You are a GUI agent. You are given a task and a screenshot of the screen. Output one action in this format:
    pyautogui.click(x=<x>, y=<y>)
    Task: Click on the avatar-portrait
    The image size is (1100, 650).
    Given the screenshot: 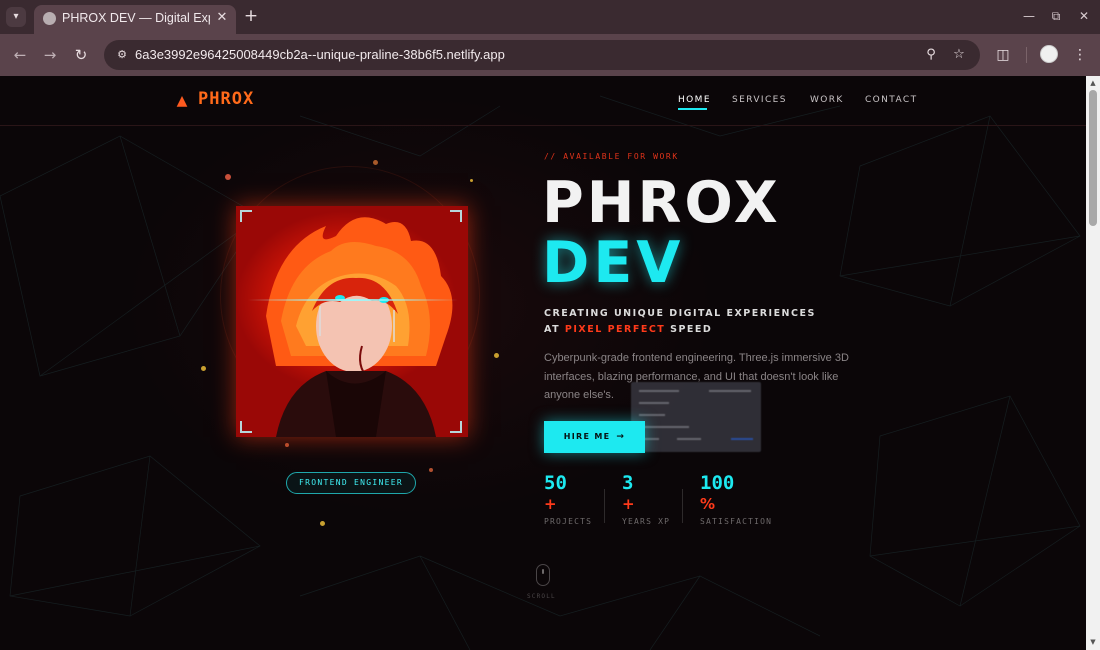 What is the action you would take?
    pyautogui.click(x=352, y=321)
    